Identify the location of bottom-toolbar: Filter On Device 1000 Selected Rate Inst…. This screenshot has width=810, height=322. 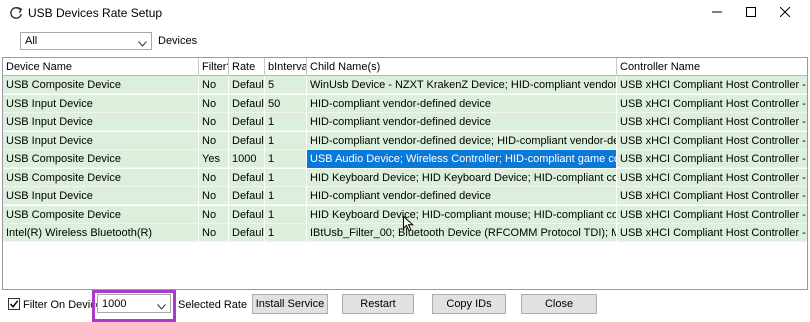
(405, 306).